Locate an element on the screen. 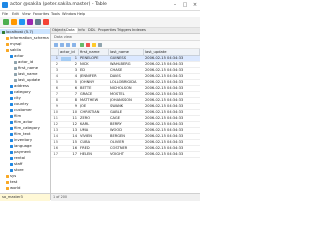 This screenshot has height=240, width=320. actor-id-cell: 6 is located at coordinates (68, 88).